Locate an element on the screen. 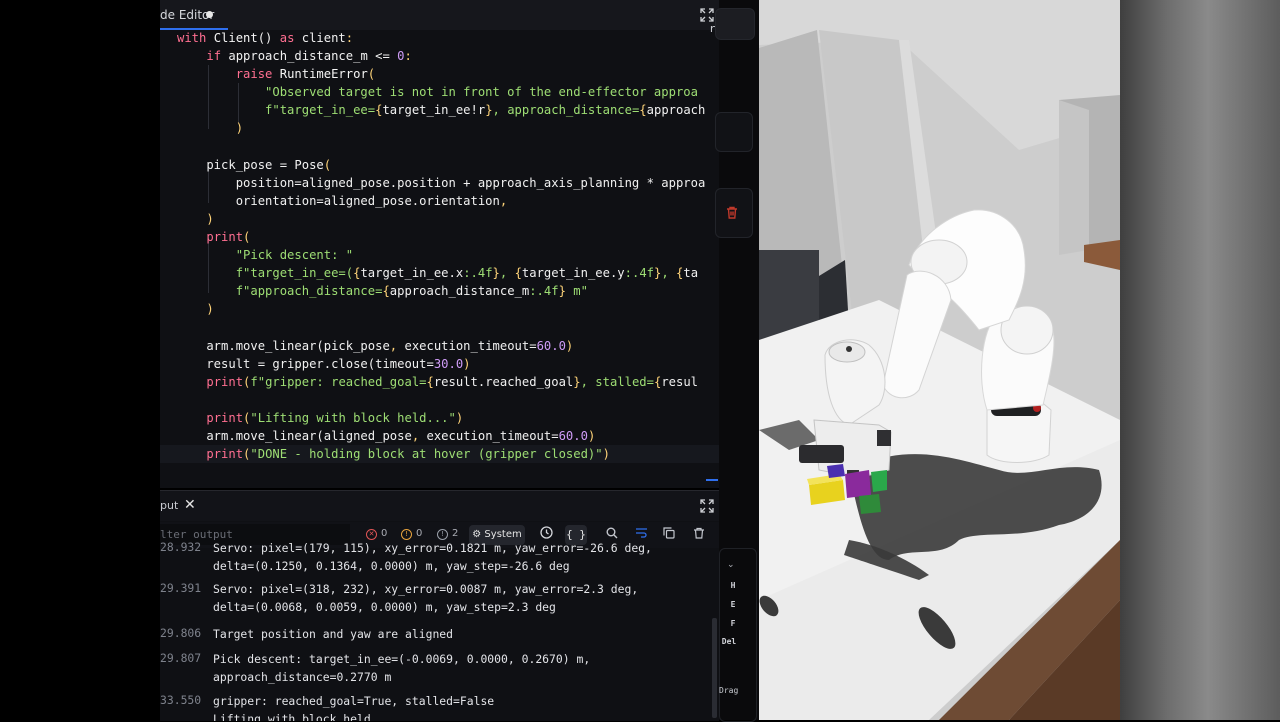 This screenshot has height=722, width=1280. code-line: pick_pose = Pose( is located at coordinates (448, 165).